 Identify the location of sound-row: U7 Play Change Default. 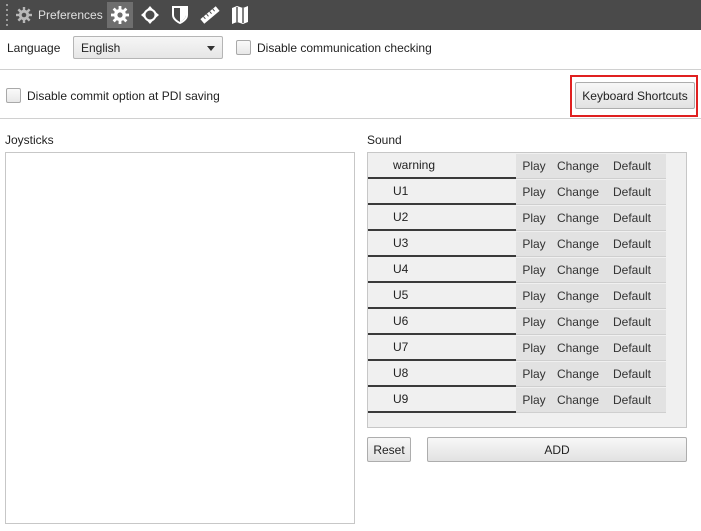
(517, 348).